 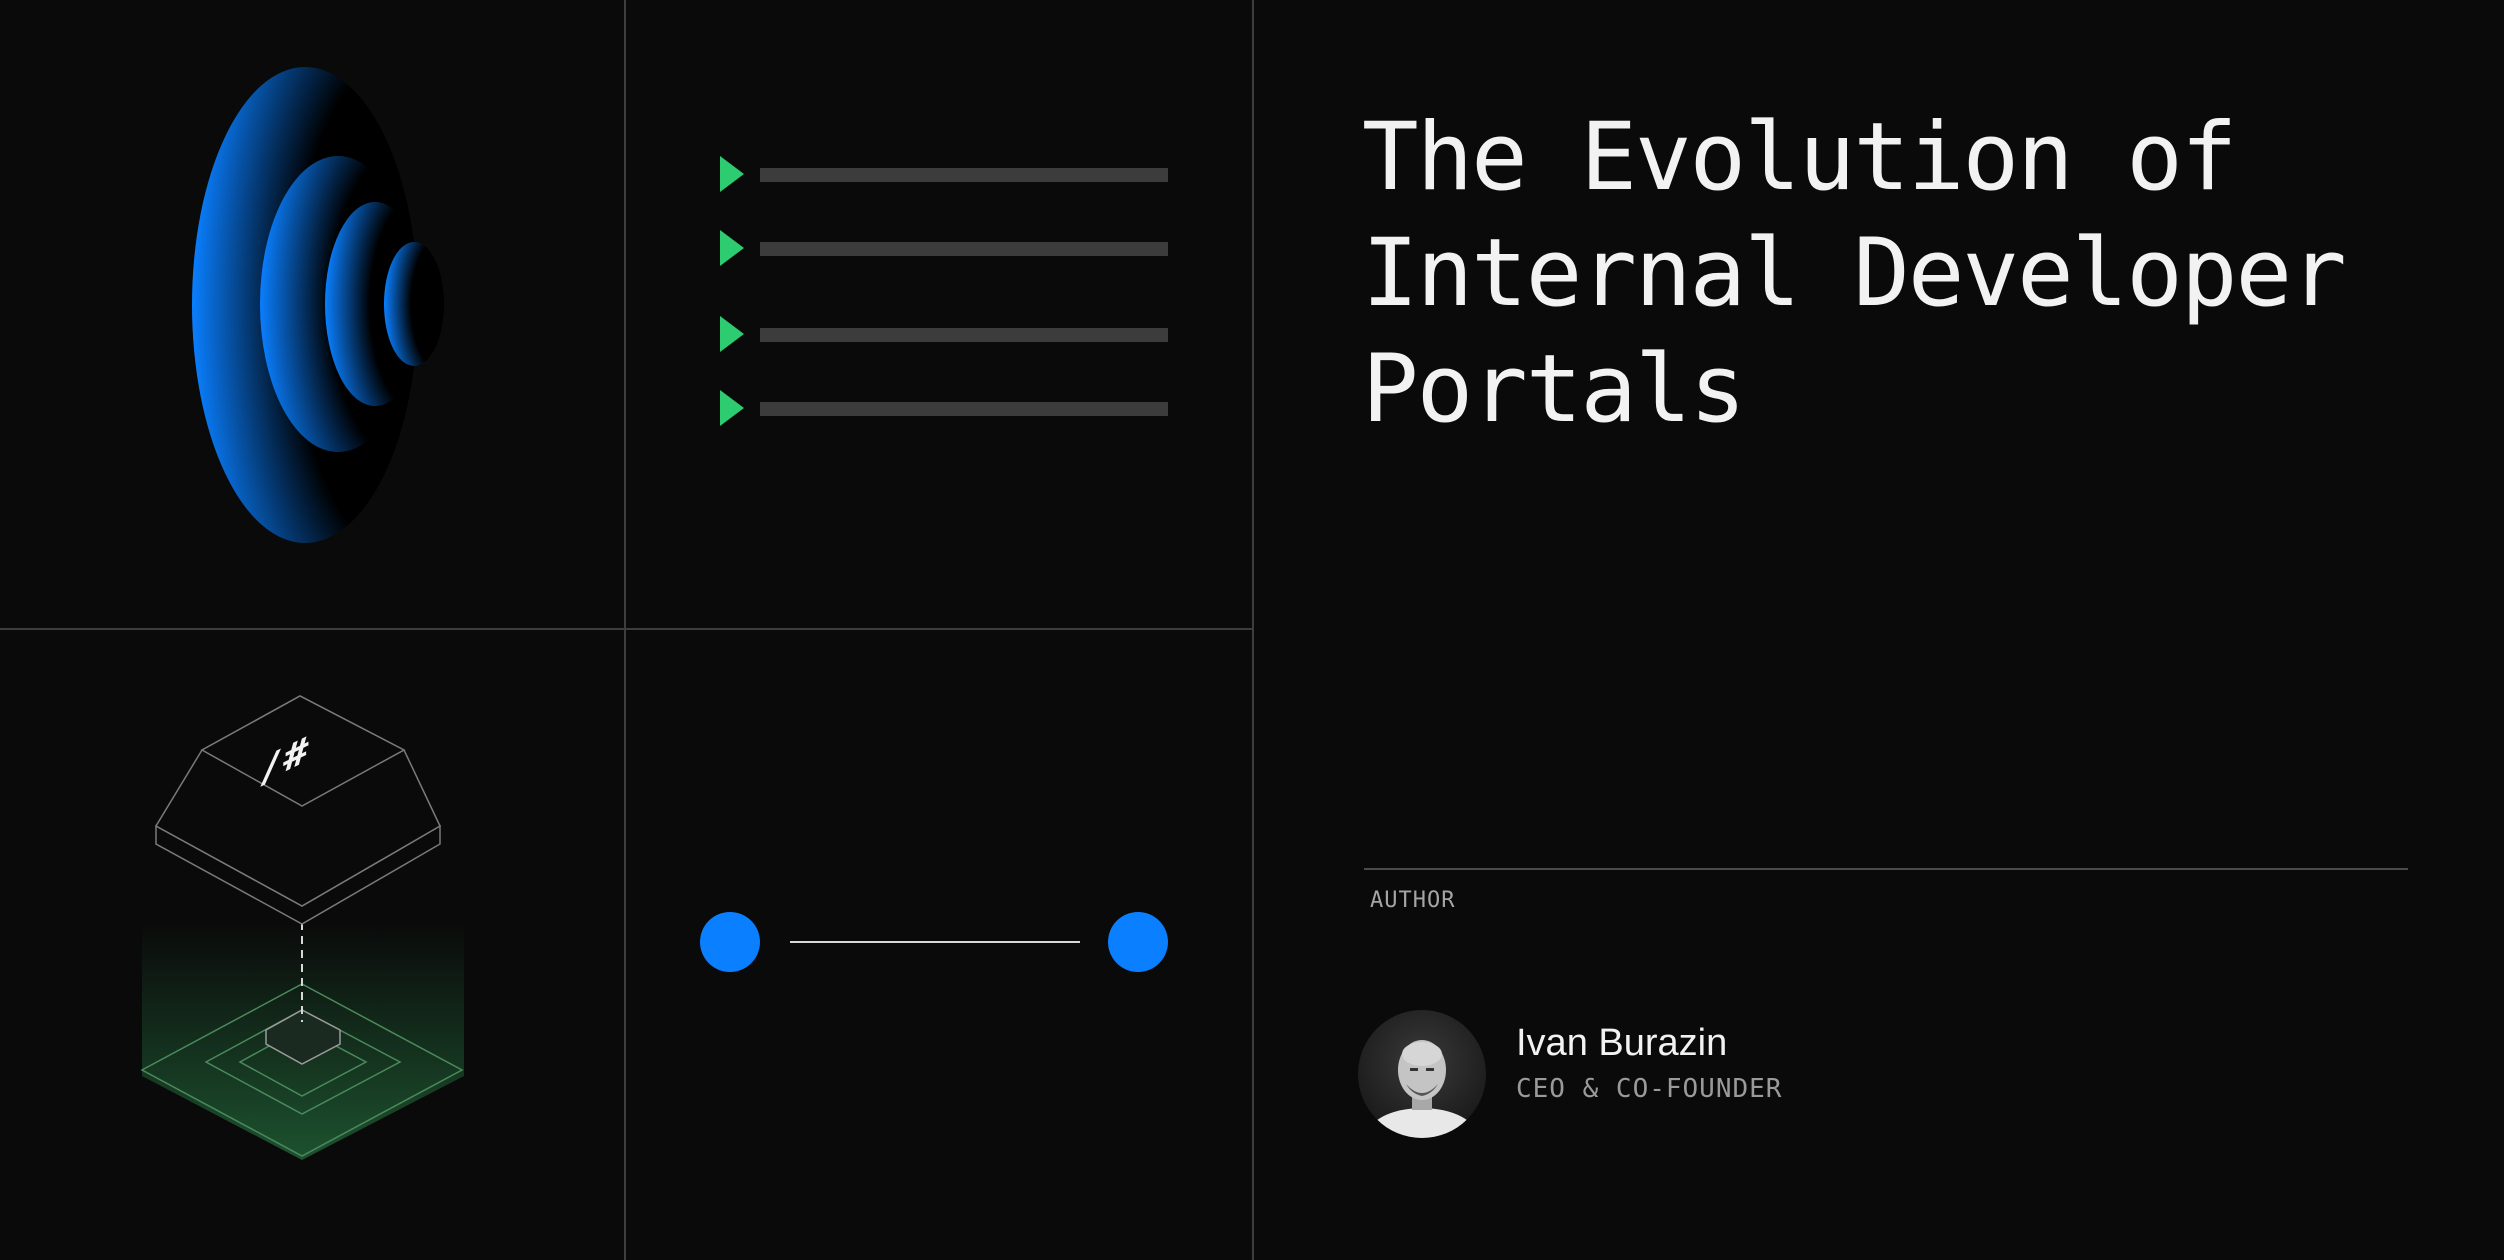 What do you see at coordinates (1649, 1089) in the screenshot?
I see `author-role: CEO & CO-FOUNDER` at bounding box center [1649, 1089].